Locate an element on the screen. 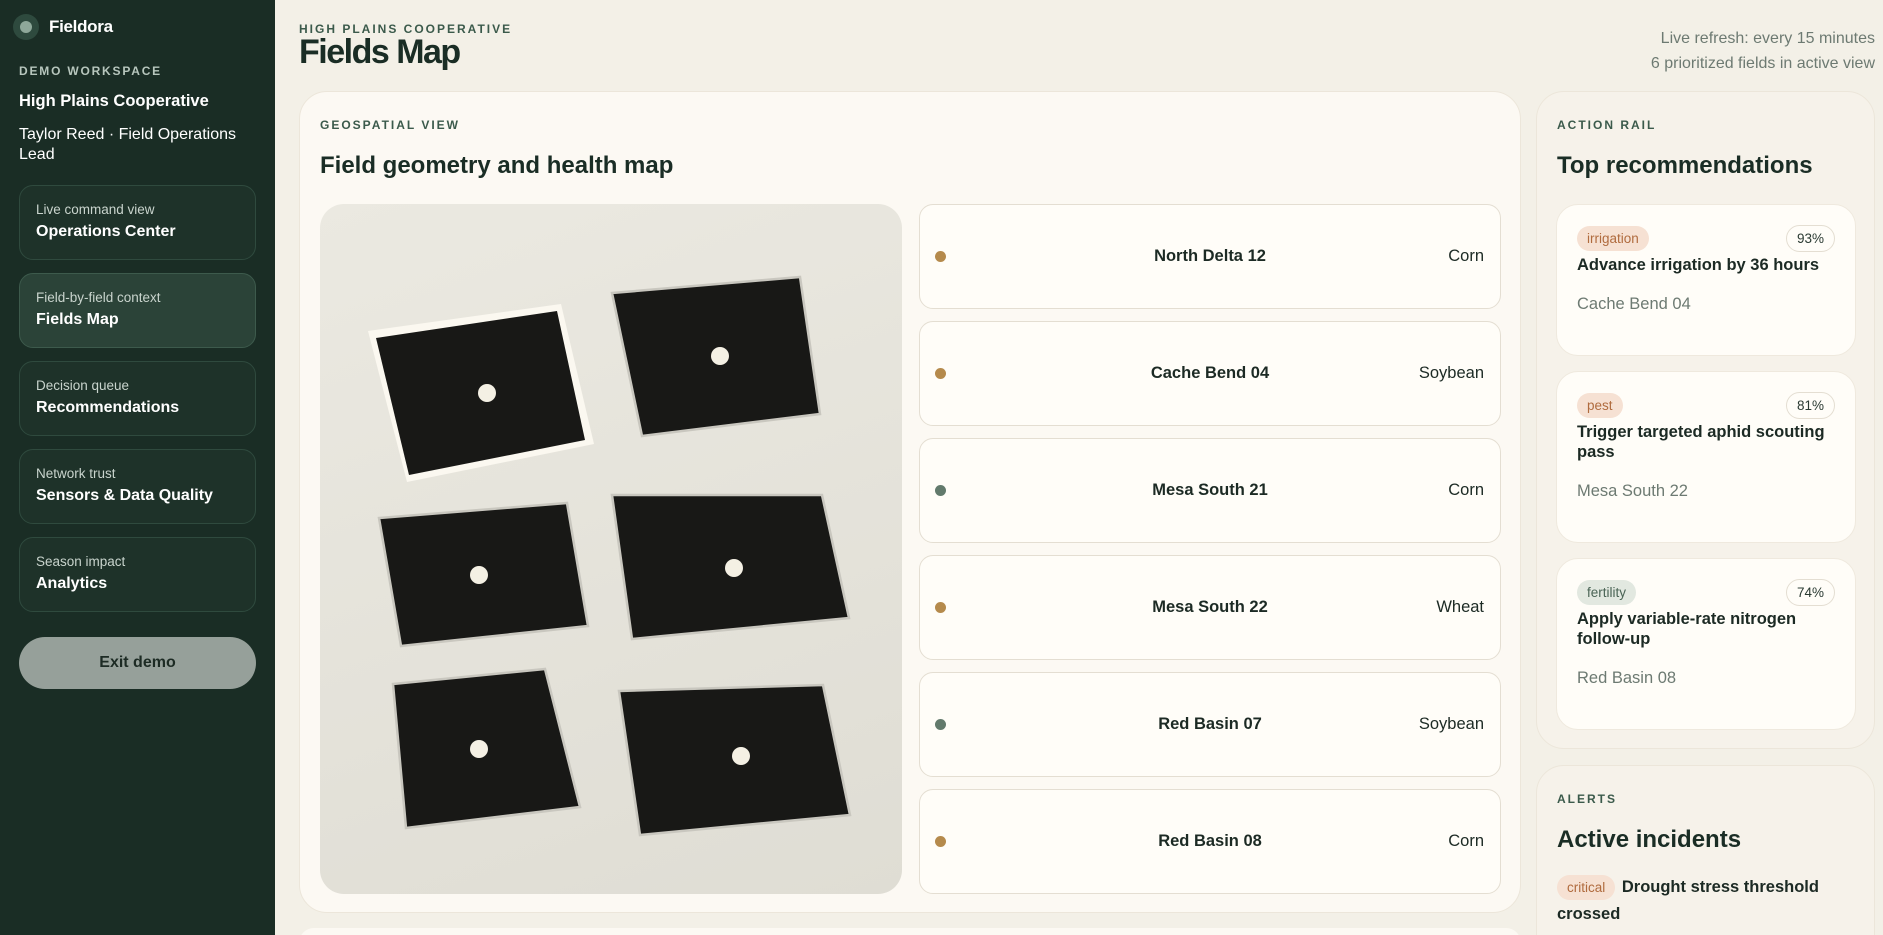 The height and width of the screenshot is (935, 1883). field-row: North Delta 12 Corn is located at coordinates (1210, 256).